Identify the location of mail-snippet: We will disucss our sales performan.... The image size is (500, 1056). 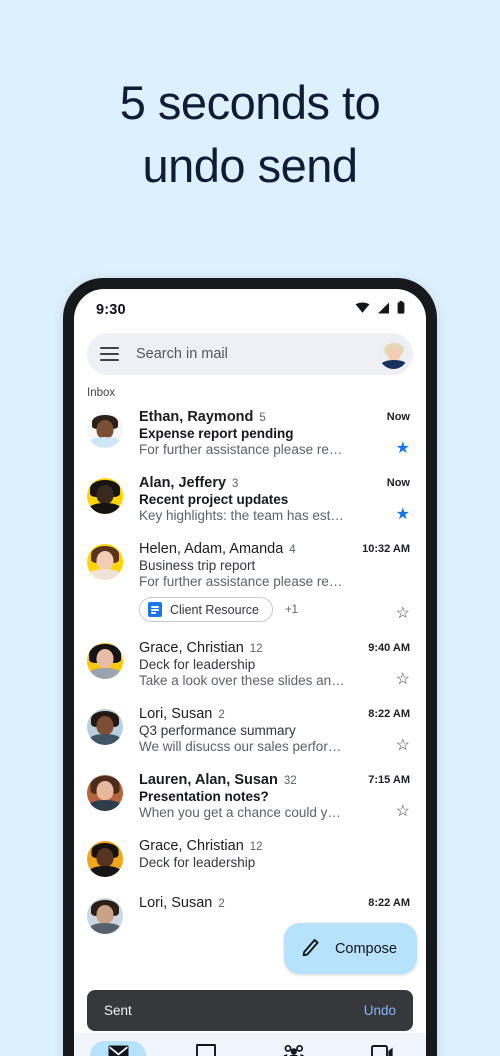
(243, 746).